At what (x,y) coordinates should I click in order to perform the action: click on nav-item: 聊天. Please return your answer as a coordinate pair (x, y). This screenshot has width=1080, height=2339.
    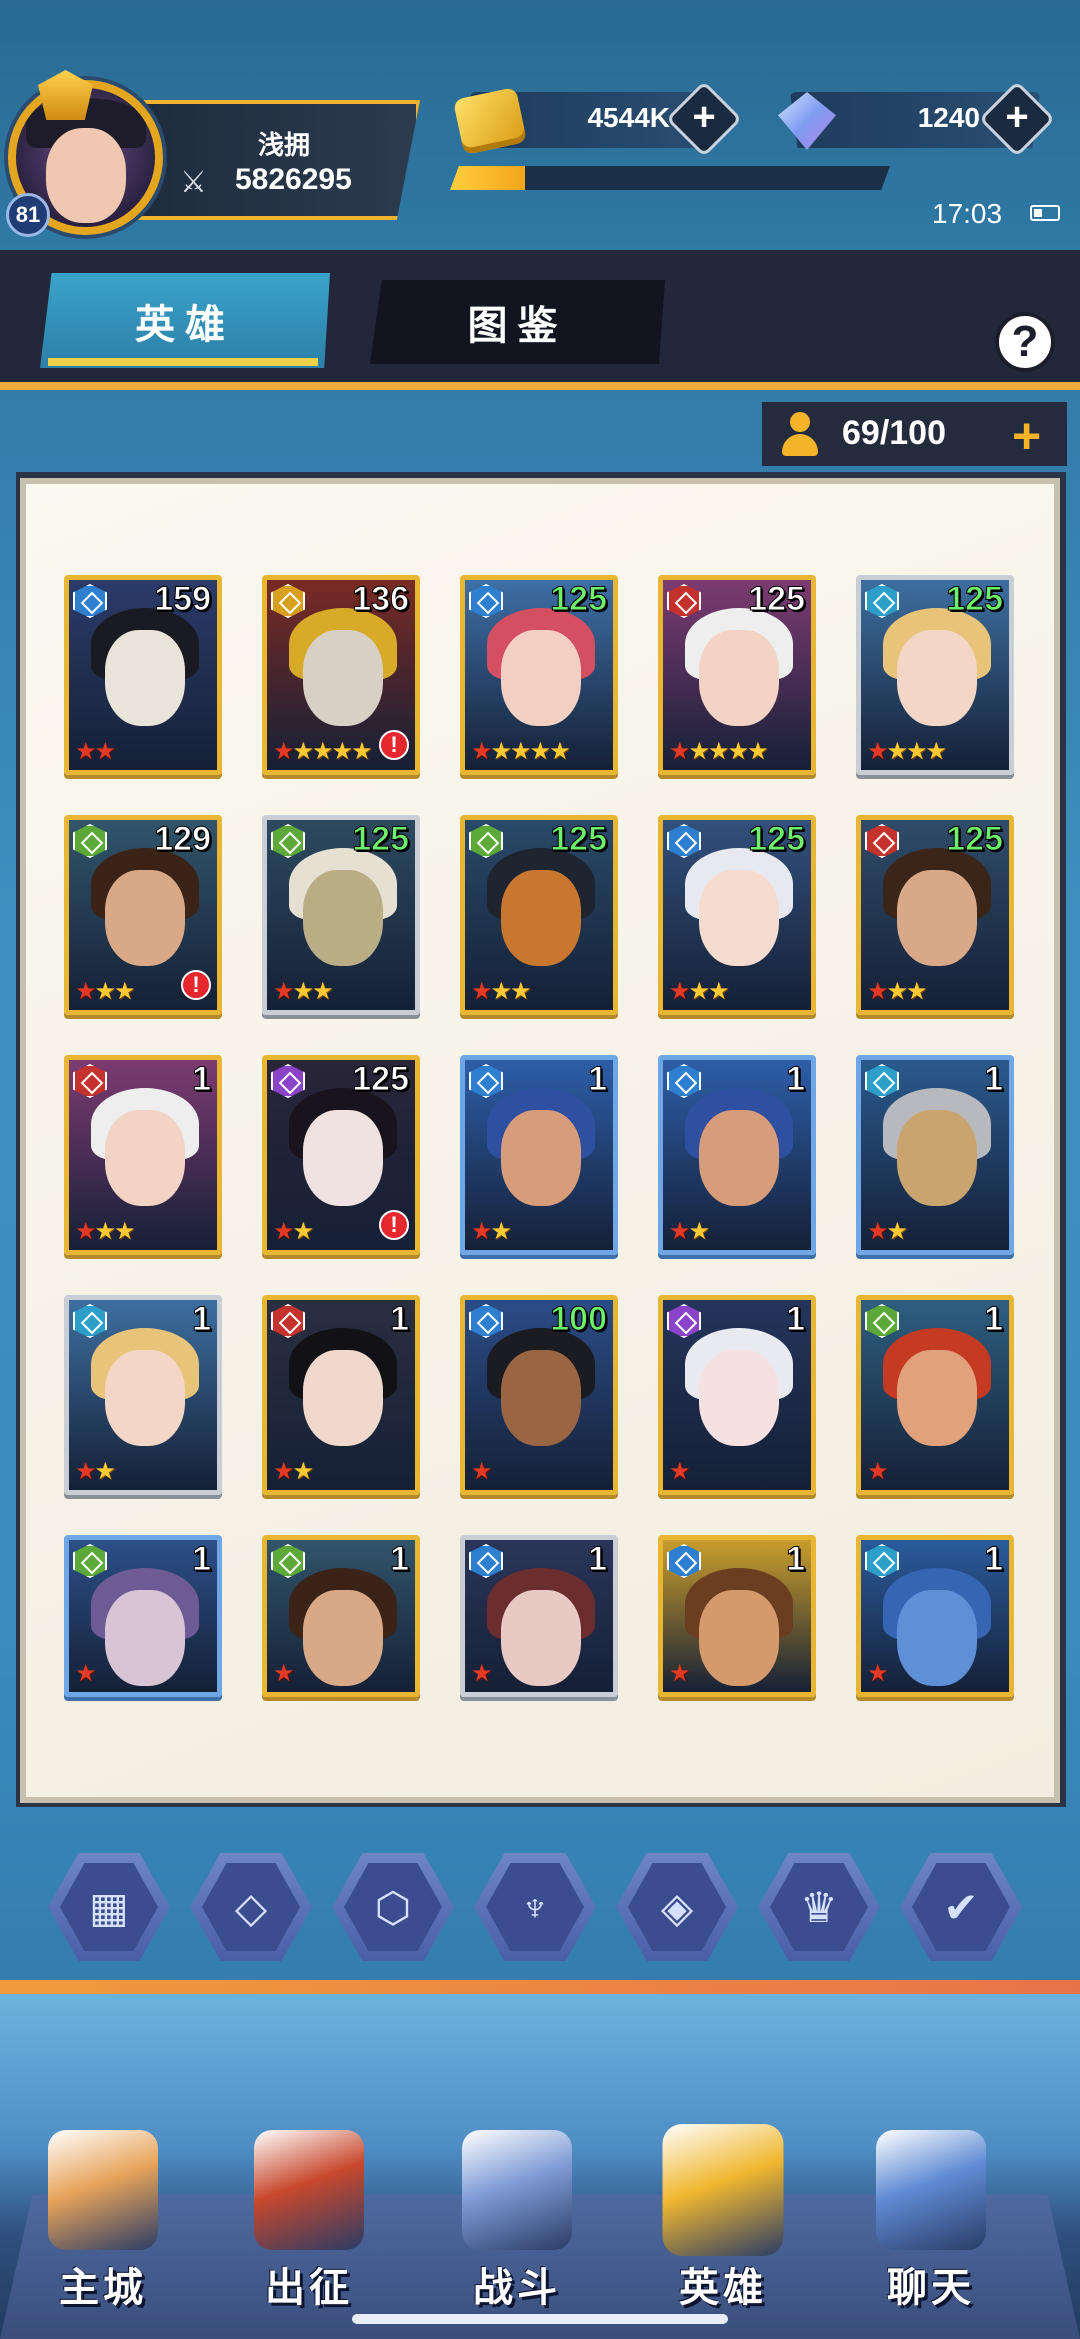
    Looking at the image, I should click on (931, 2230).